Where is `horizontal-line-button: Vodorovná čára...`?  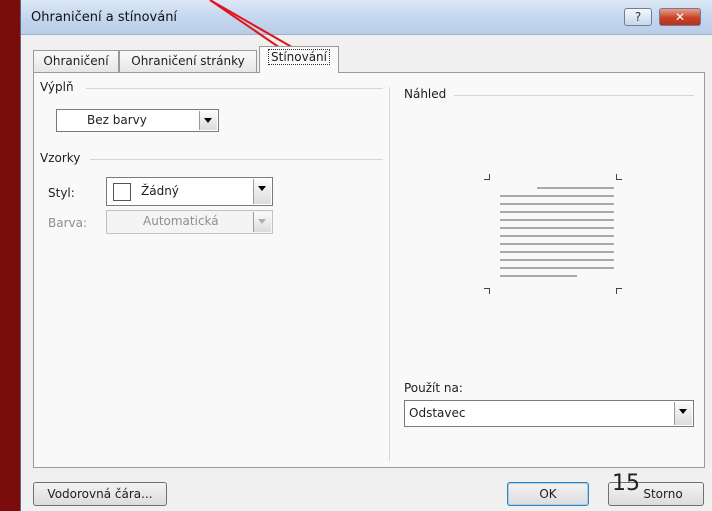 horizontal-line-button: Vodorovná čára... is located at coordinates (100, 494).